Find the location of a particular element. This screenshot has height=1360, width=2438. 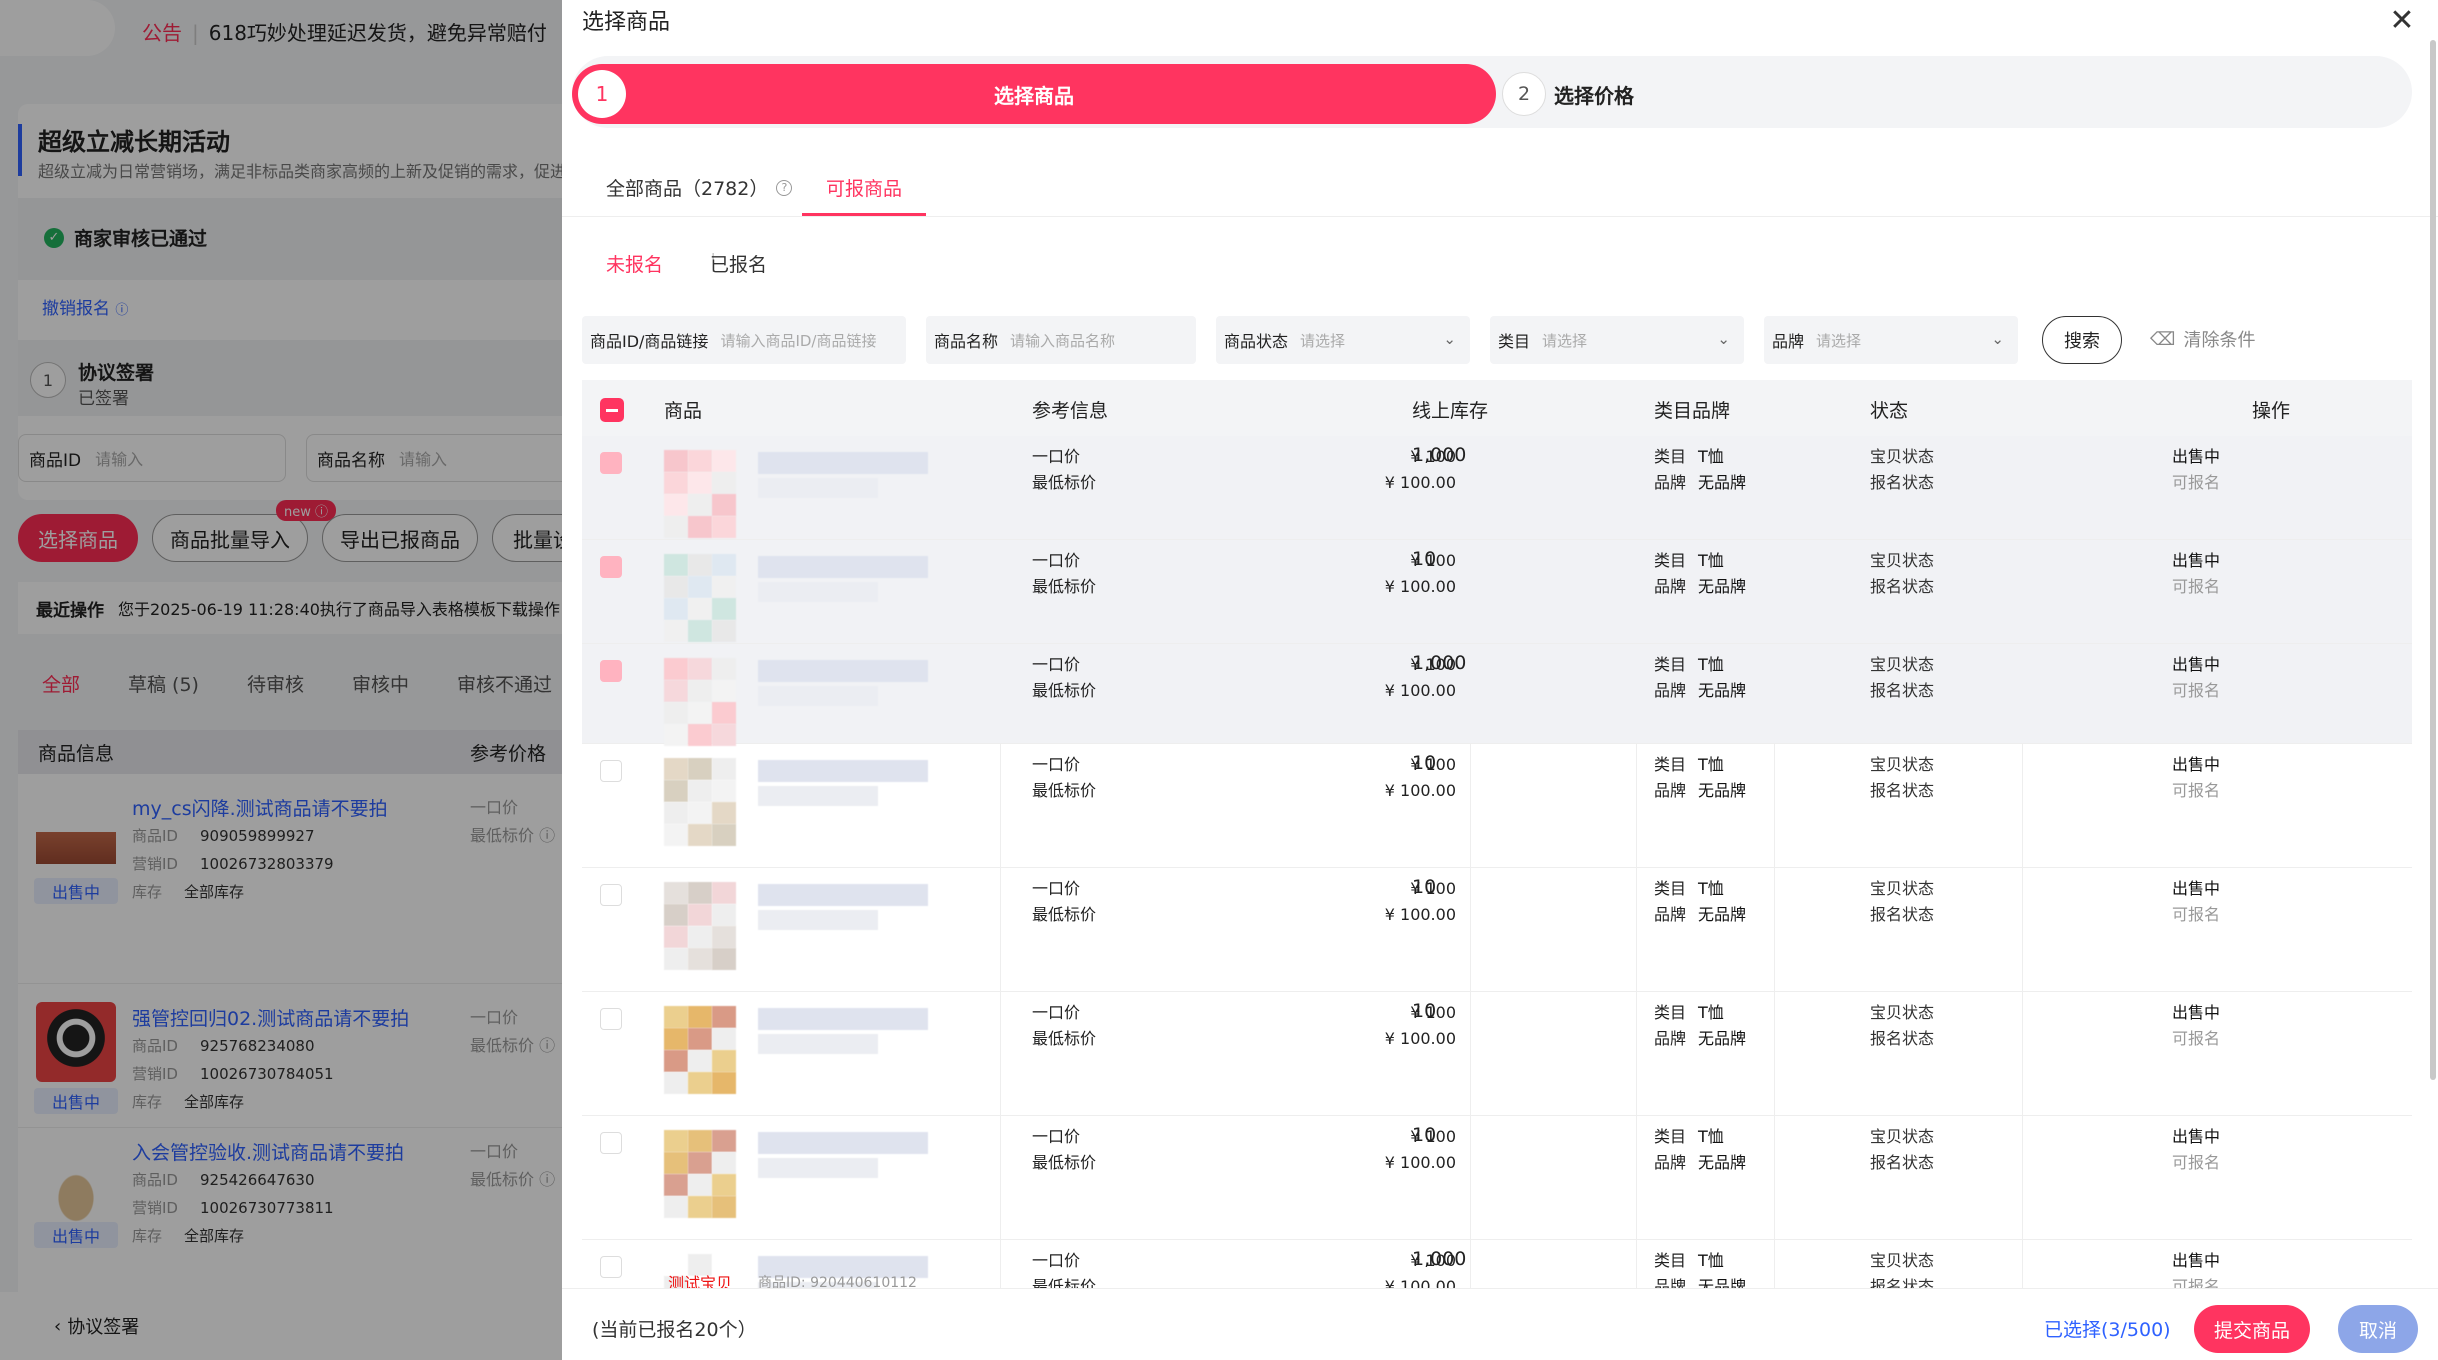

col-reference: 参考信息 is located at coordinates (1070, 411).